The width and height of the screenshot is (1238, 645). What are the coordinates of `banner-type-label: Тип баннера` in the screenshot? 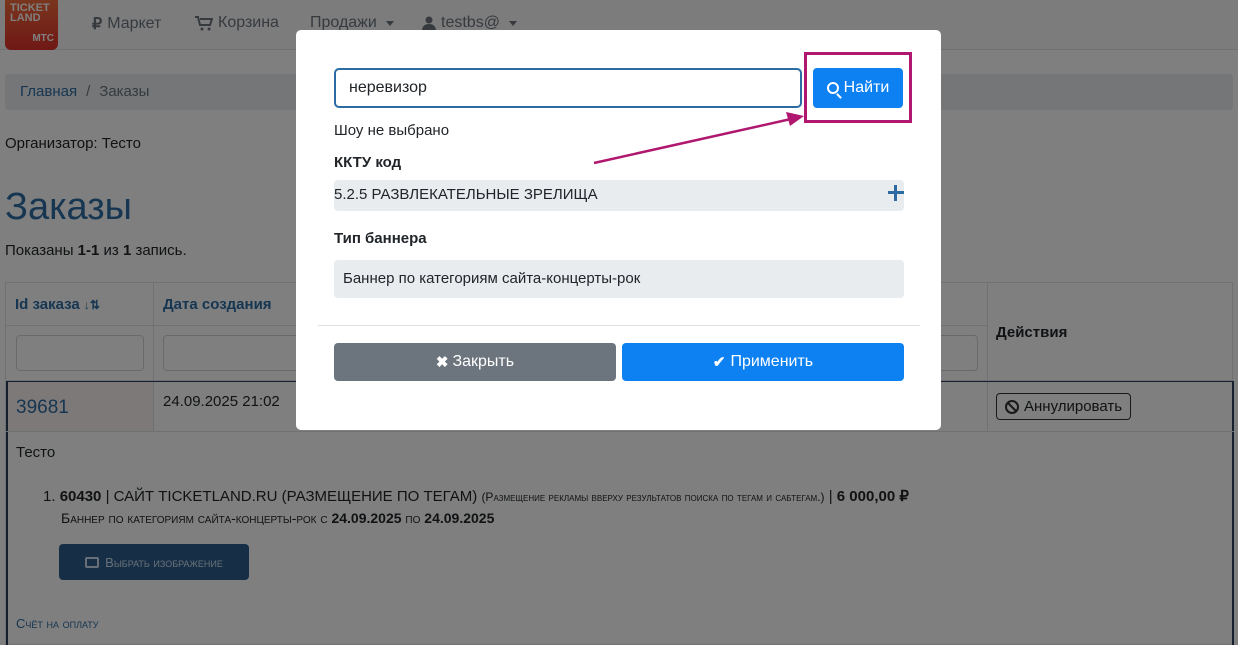 It's located at (380, 238).